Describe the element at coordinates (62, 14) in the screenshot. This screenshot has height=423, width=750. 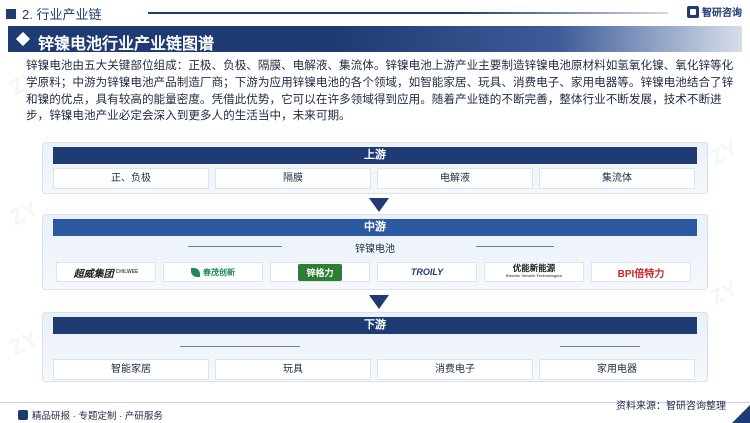
I see `section-label: 2. 行业产业链` at that location.